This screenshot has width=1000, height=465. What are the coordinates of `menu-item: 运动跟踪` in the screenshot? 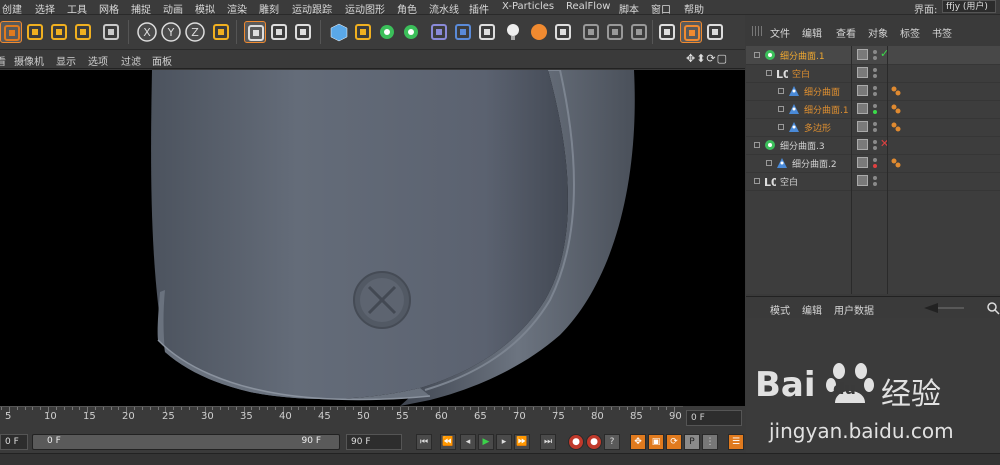 It's located at (312, 8).